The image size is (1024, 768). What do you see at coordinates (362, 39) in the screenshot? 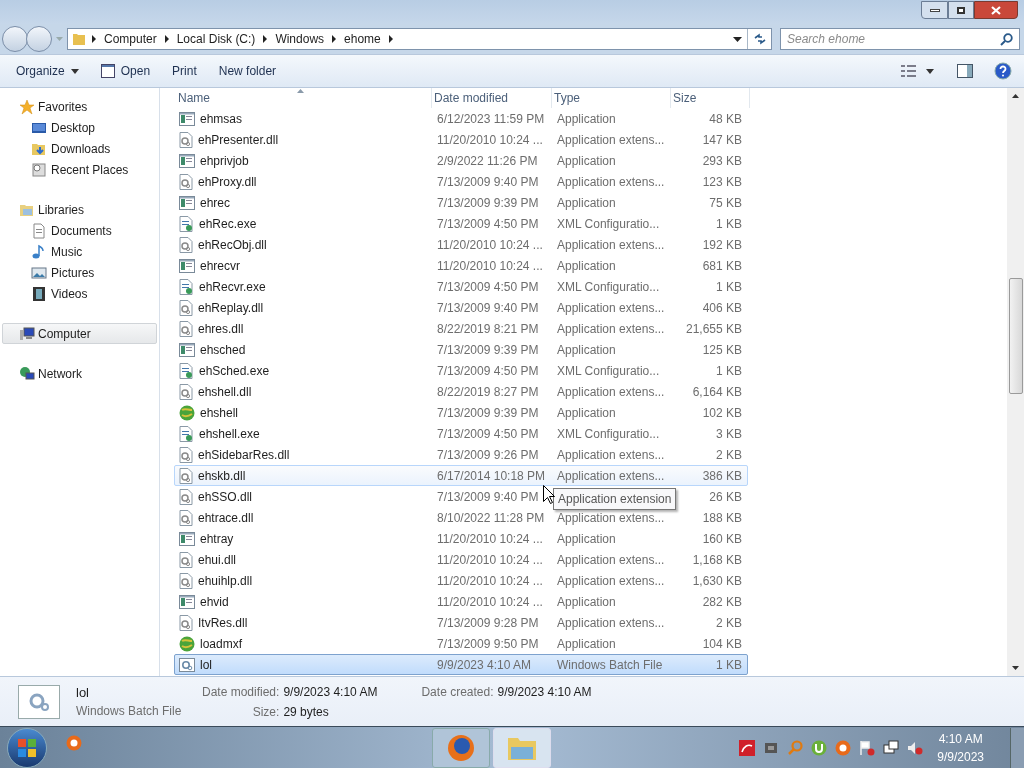
I see `breadcrumb: ehome` at bounding box center [362, 39].